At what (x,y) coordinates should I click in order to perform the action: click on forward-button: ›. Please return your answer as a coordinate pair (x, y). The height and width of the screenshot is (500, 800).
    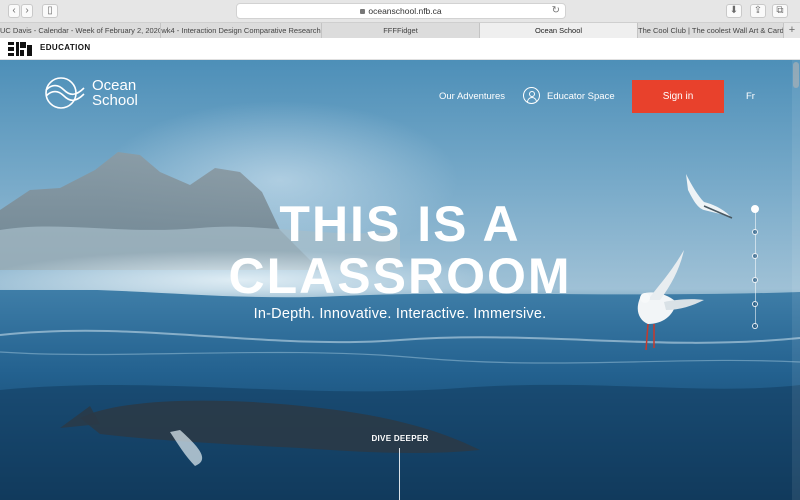
    Looking at the image, I should click on (27, 11).